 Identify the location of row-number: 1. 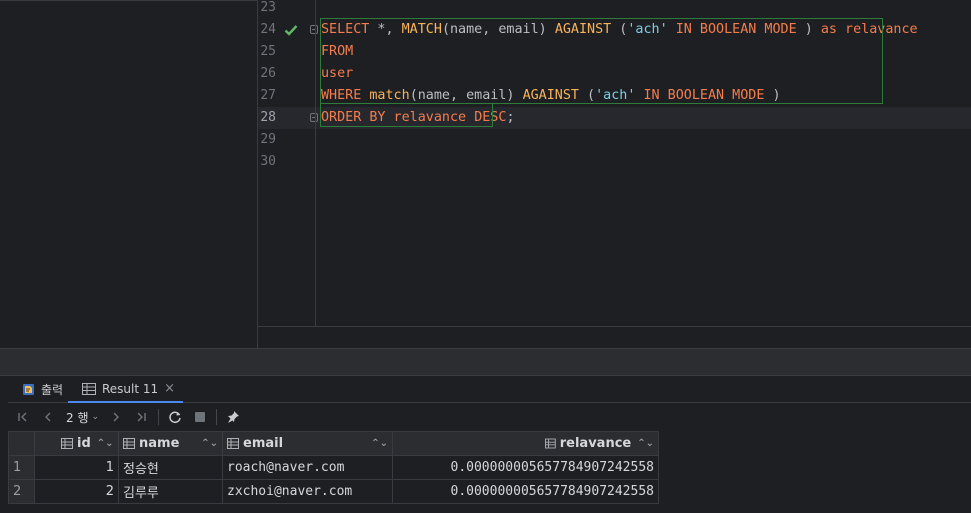
(21, 467).